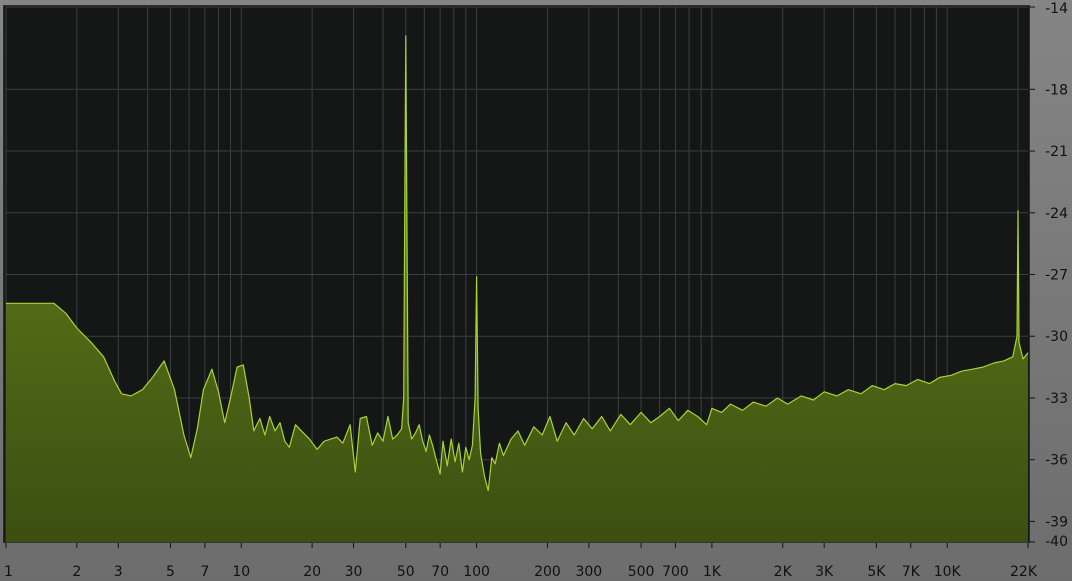  What do you see at coordinates (1056, 337) in the screenshot?
I see `y-tick-label: -30` at bounding box center [1056, 337].